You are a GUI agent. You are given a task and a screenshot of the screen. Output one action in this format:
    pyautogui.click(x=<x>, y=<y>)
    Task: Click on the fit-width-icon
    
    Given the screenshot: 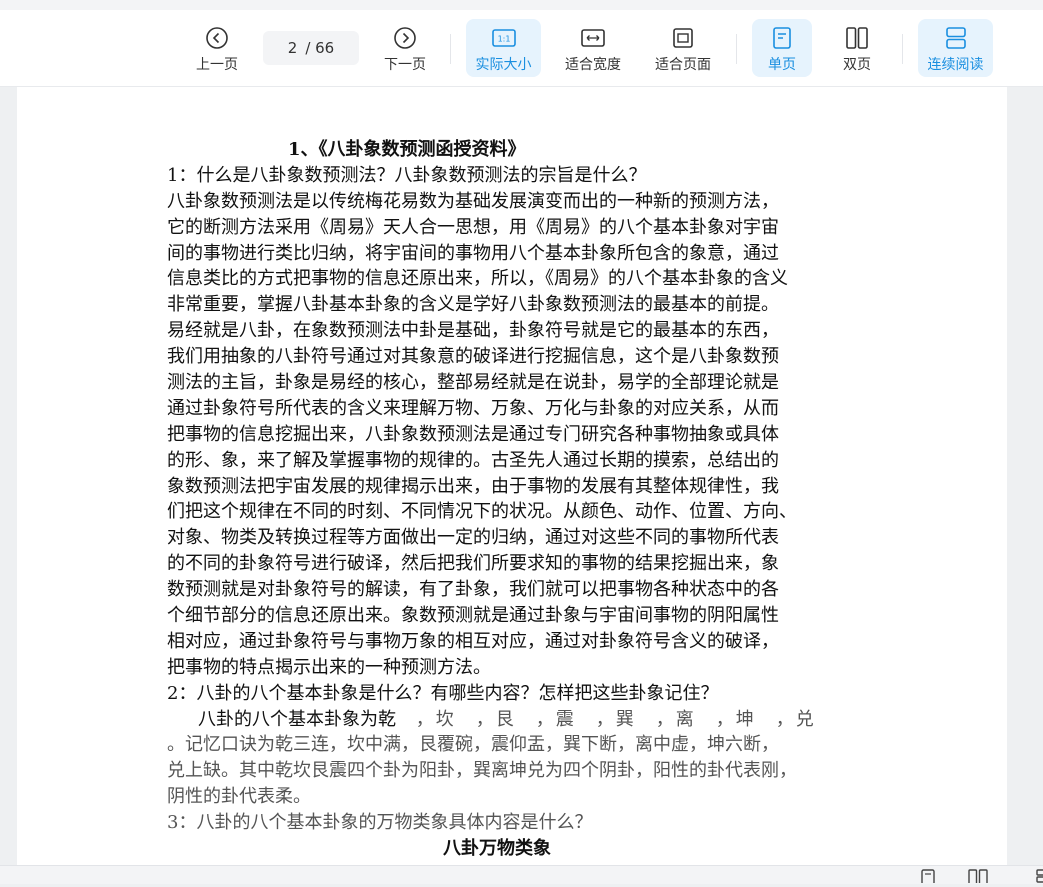 What is the action you would take?
    pyautogui.click(x=593, y=38)
    